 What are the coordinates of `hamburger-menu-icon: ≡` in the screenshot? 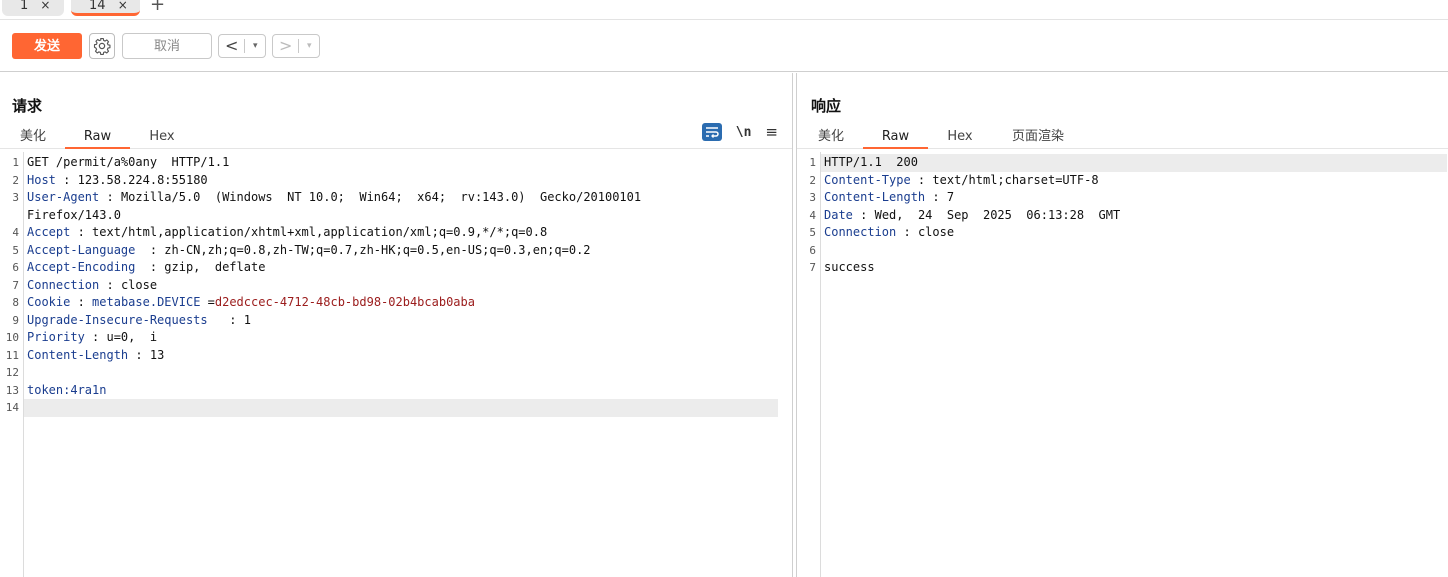 It's located at (771, 132).